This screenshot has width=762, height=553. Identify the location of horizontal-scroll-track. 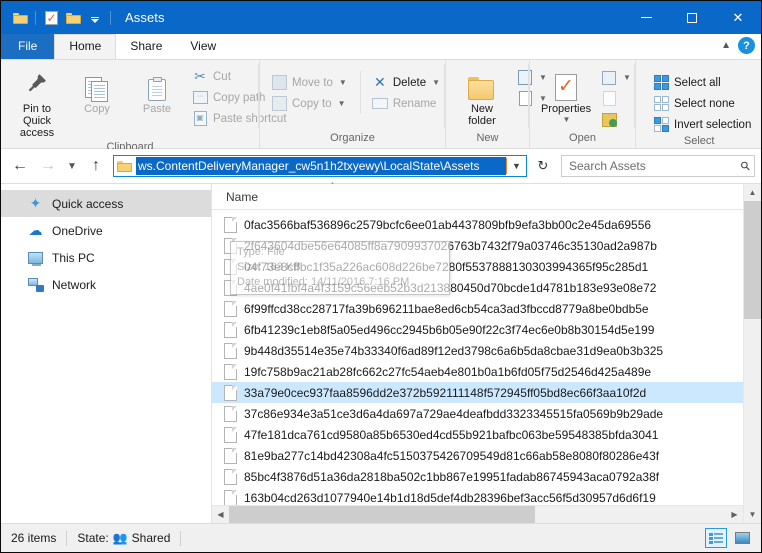
(477, 514).